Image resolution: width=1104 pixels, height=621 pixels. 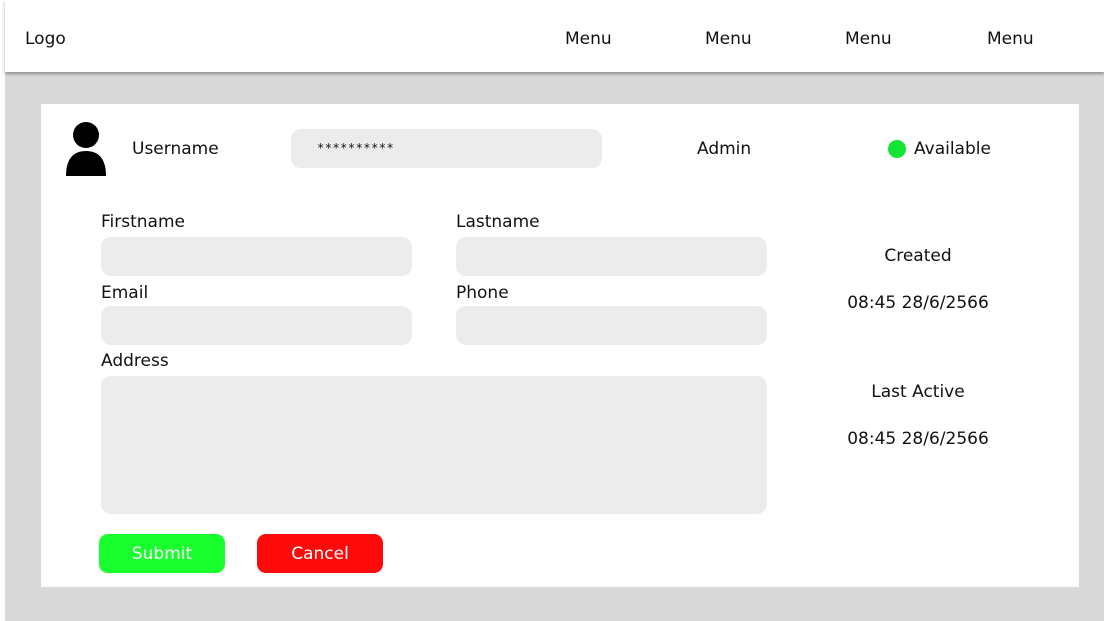 What do you see at coordinates (611, 325) in the screenshot?
I see `phone-input` at bounding box center [611, 325].